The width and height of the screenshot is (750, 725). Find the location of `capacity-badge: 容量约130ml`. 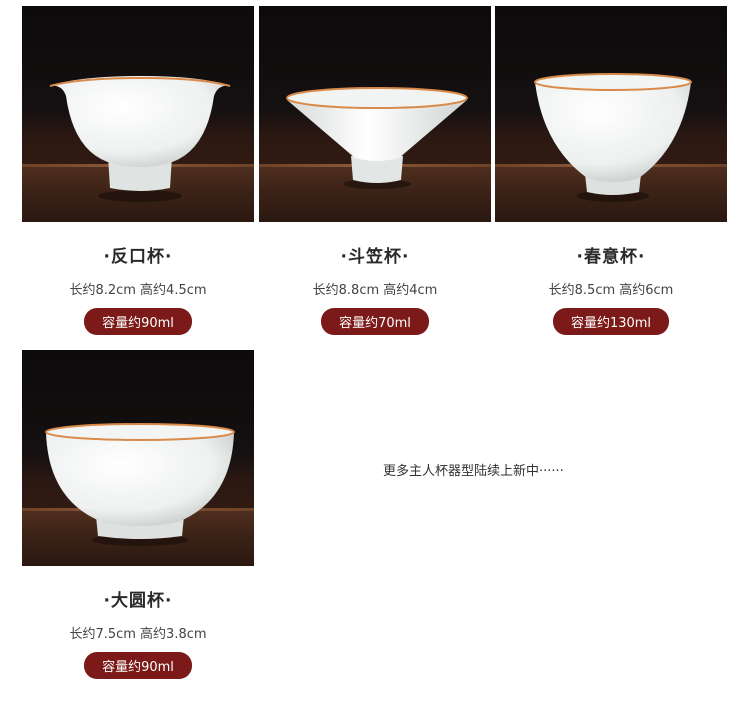

capacity-badge: 容量约130ml is located at coordinates (611, 321).